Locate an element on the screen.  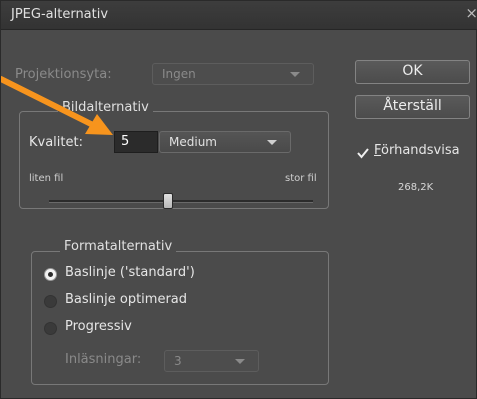
window-title: JPEG-alternativ is located at coordinates (60, 14).